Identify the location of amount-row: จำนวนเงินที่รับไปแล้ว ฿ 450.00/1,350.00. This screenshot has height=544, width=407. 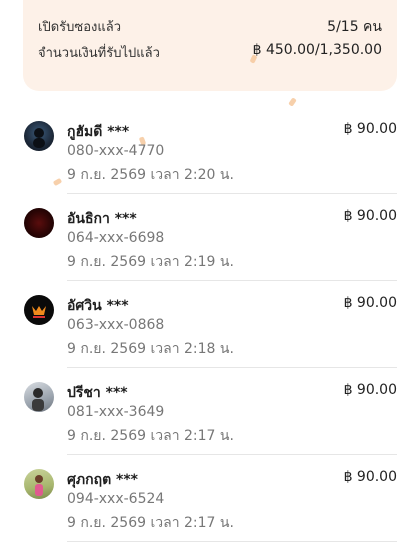
(210, 52).